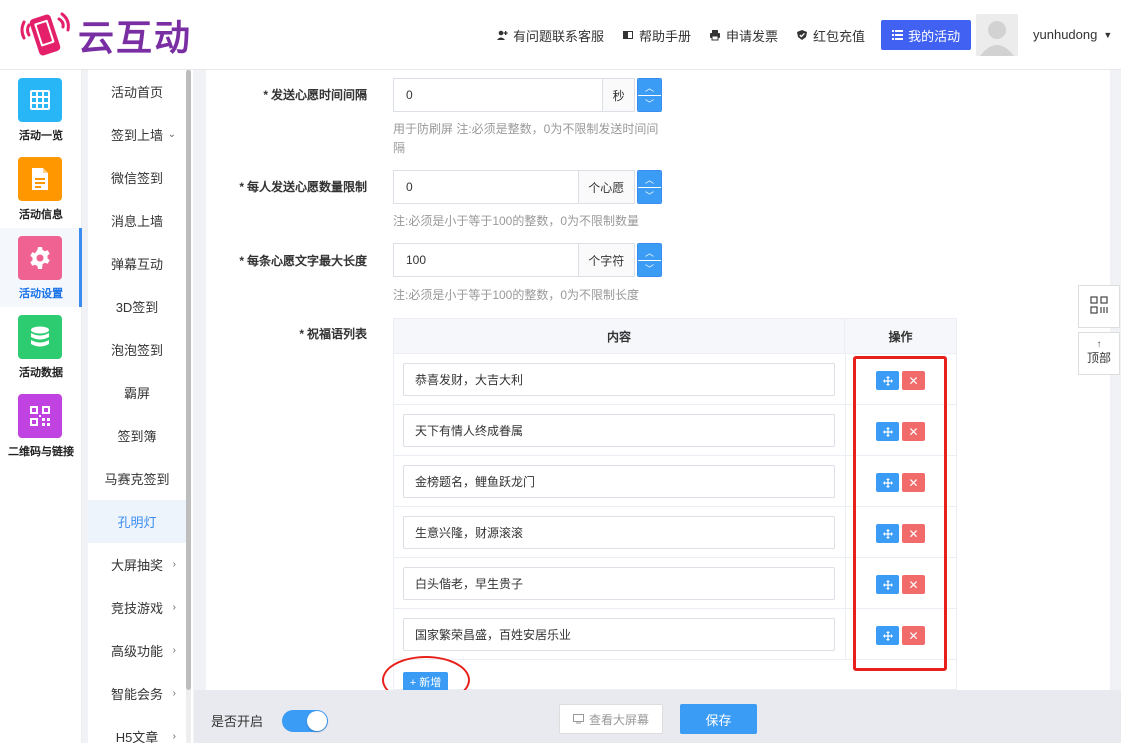 The image size is (1121, 743). What do you see at coordinates (898, 35) in the screenshot?
I see `list-icon` at bounding box center [898, 35].